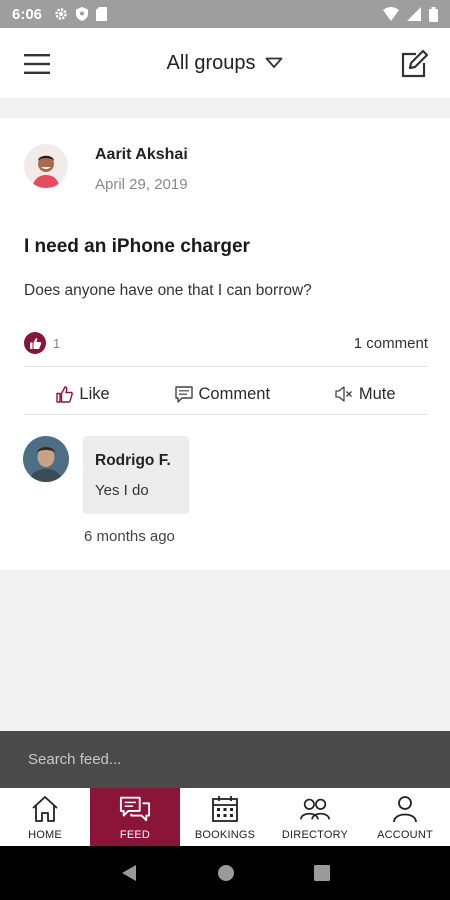 The width and height of the screenshot is (450, 900). Describe the element at coordinates (141, 184) in the screenshot. I see `post-date: April 29, 2019` at that location.